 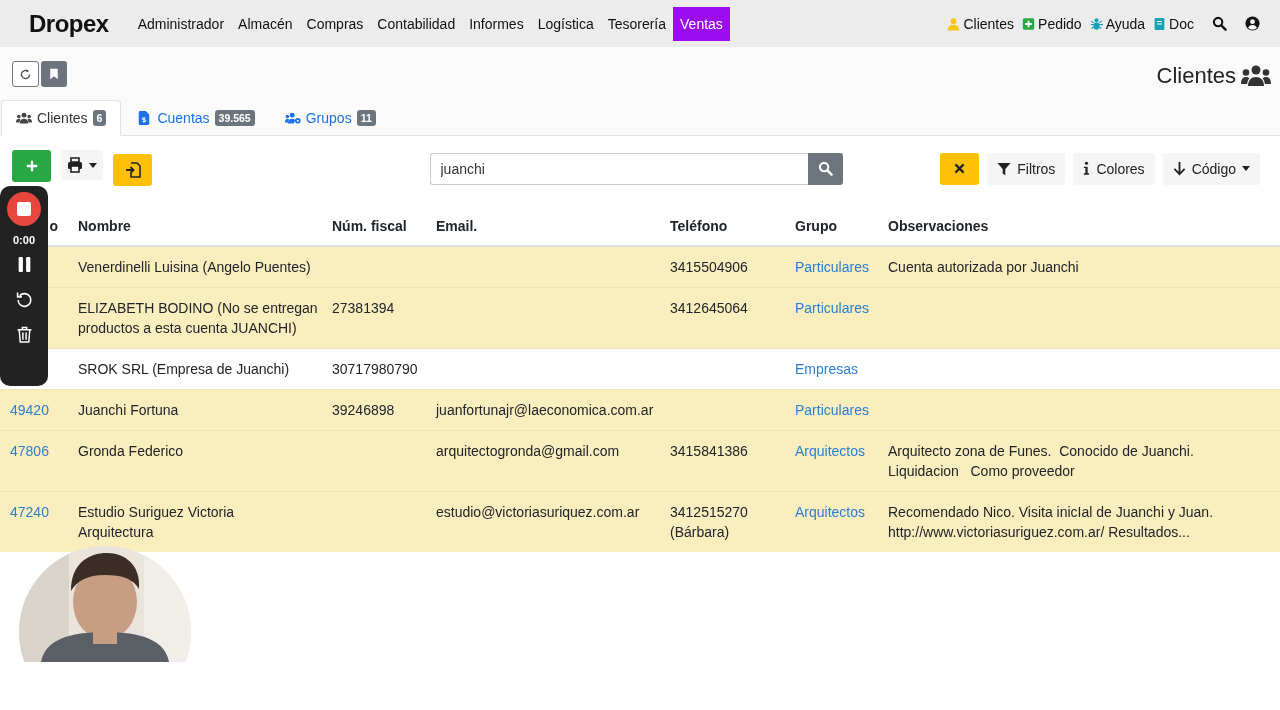 What do you see at coordinates (637, 23) in the screenshot?
I see `nav-item: Tesorería` at bounding box center [637, 23].